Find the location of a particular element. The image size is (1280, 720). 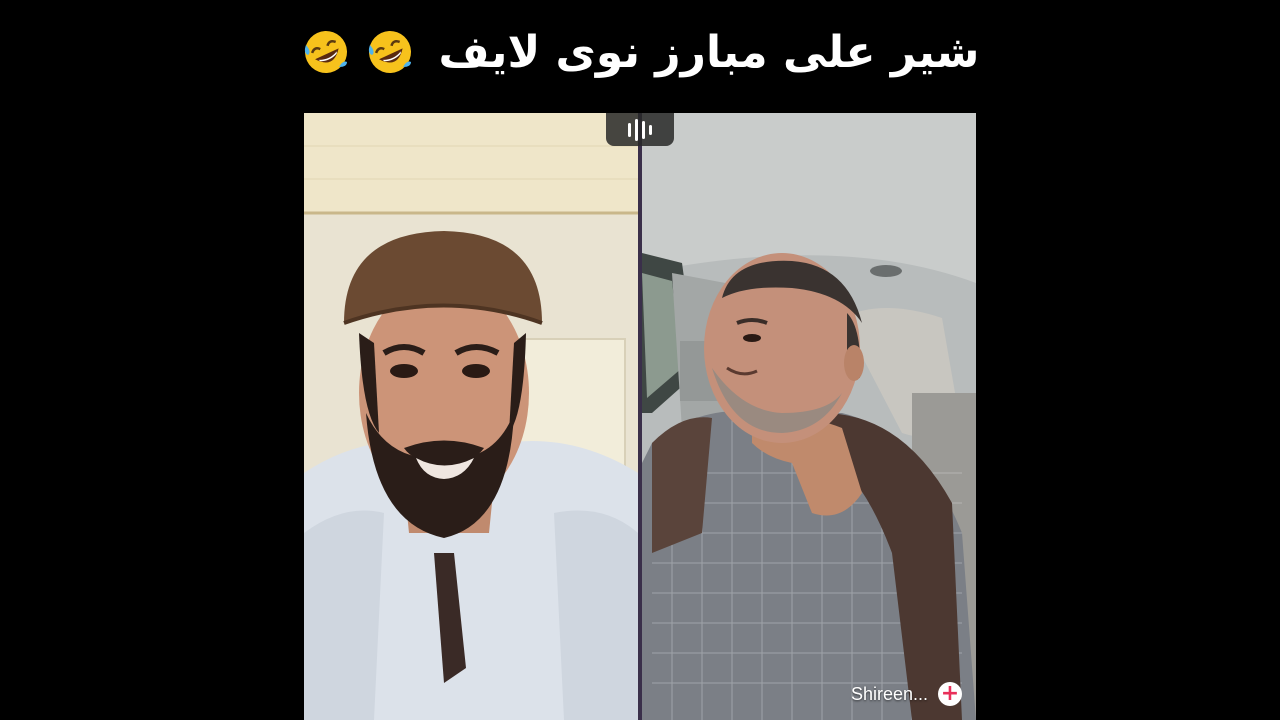

video-title-row: شیر علی مبارز نوی لایف is located at coordinates (640, 52).